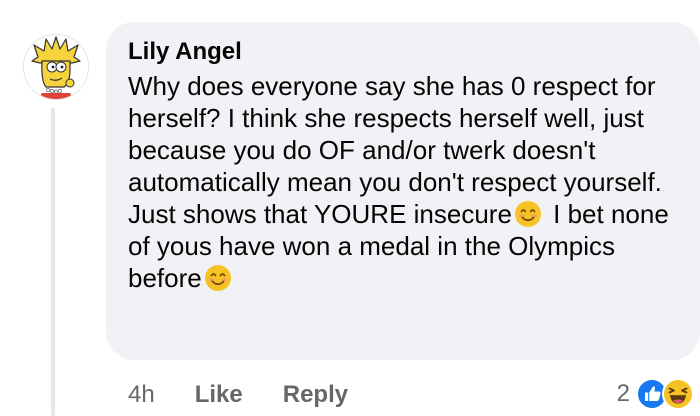 The width and height of the screenshot is (700, 416). Describe the element at coordinates (53, 262) in the screenshot. I see `thread-line` at that location.